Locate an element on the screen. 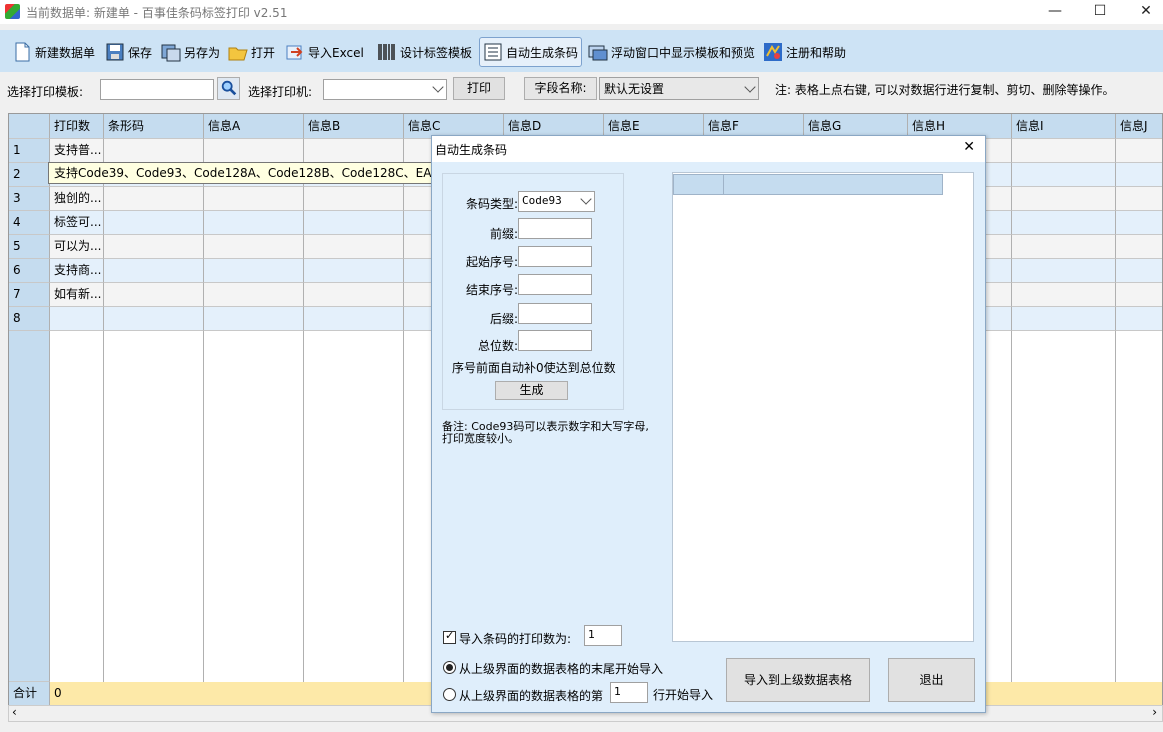 The image size is (1163, 732). row-number: 1 is located at coordinates (29, 151).